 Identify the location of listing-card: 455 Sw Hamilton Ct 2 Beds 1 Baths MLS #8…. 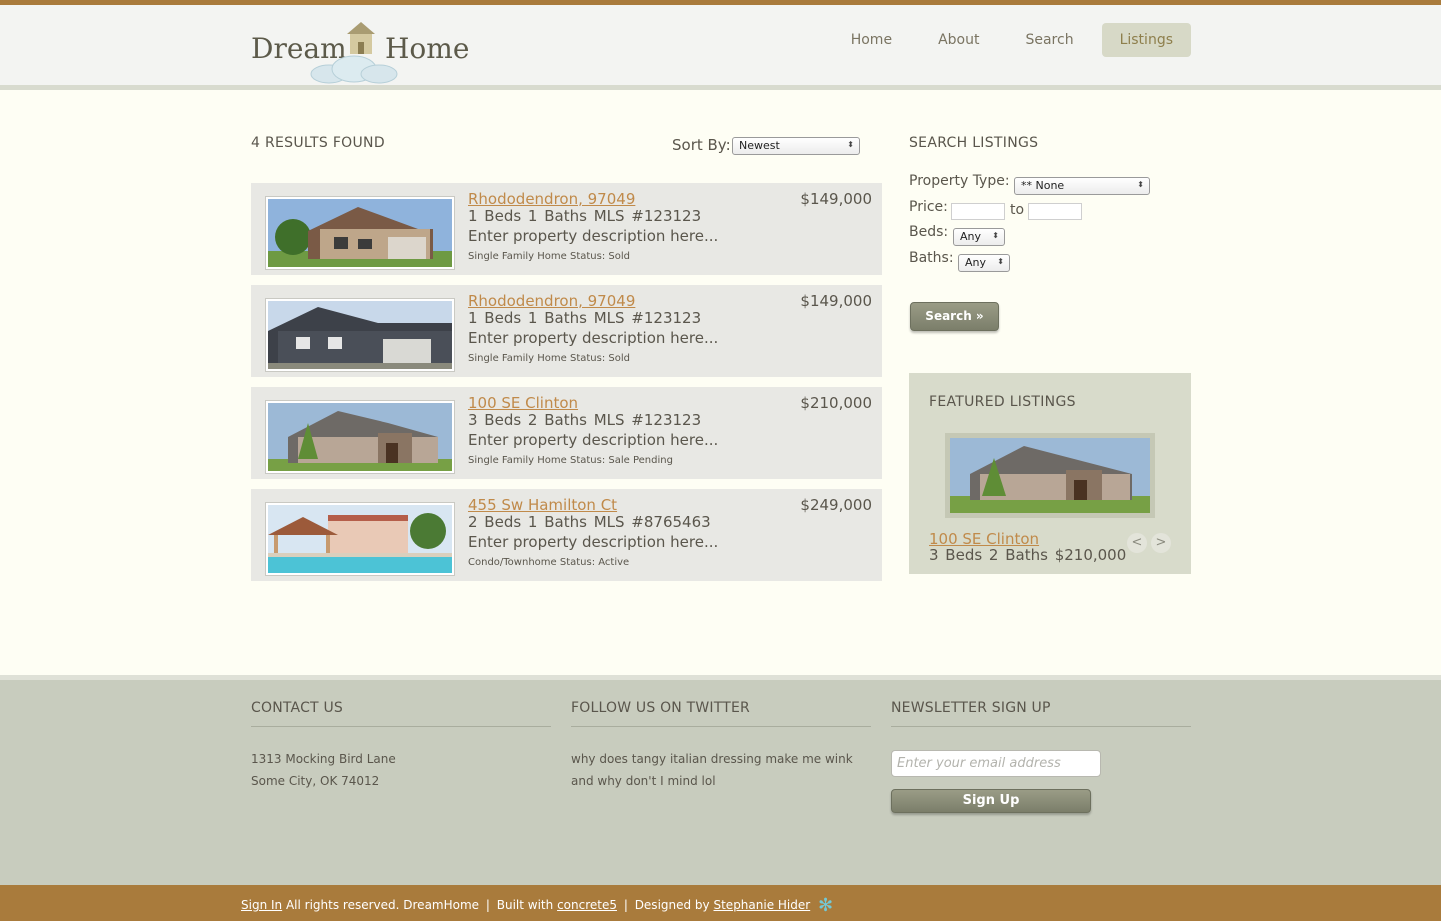
(566, 535).